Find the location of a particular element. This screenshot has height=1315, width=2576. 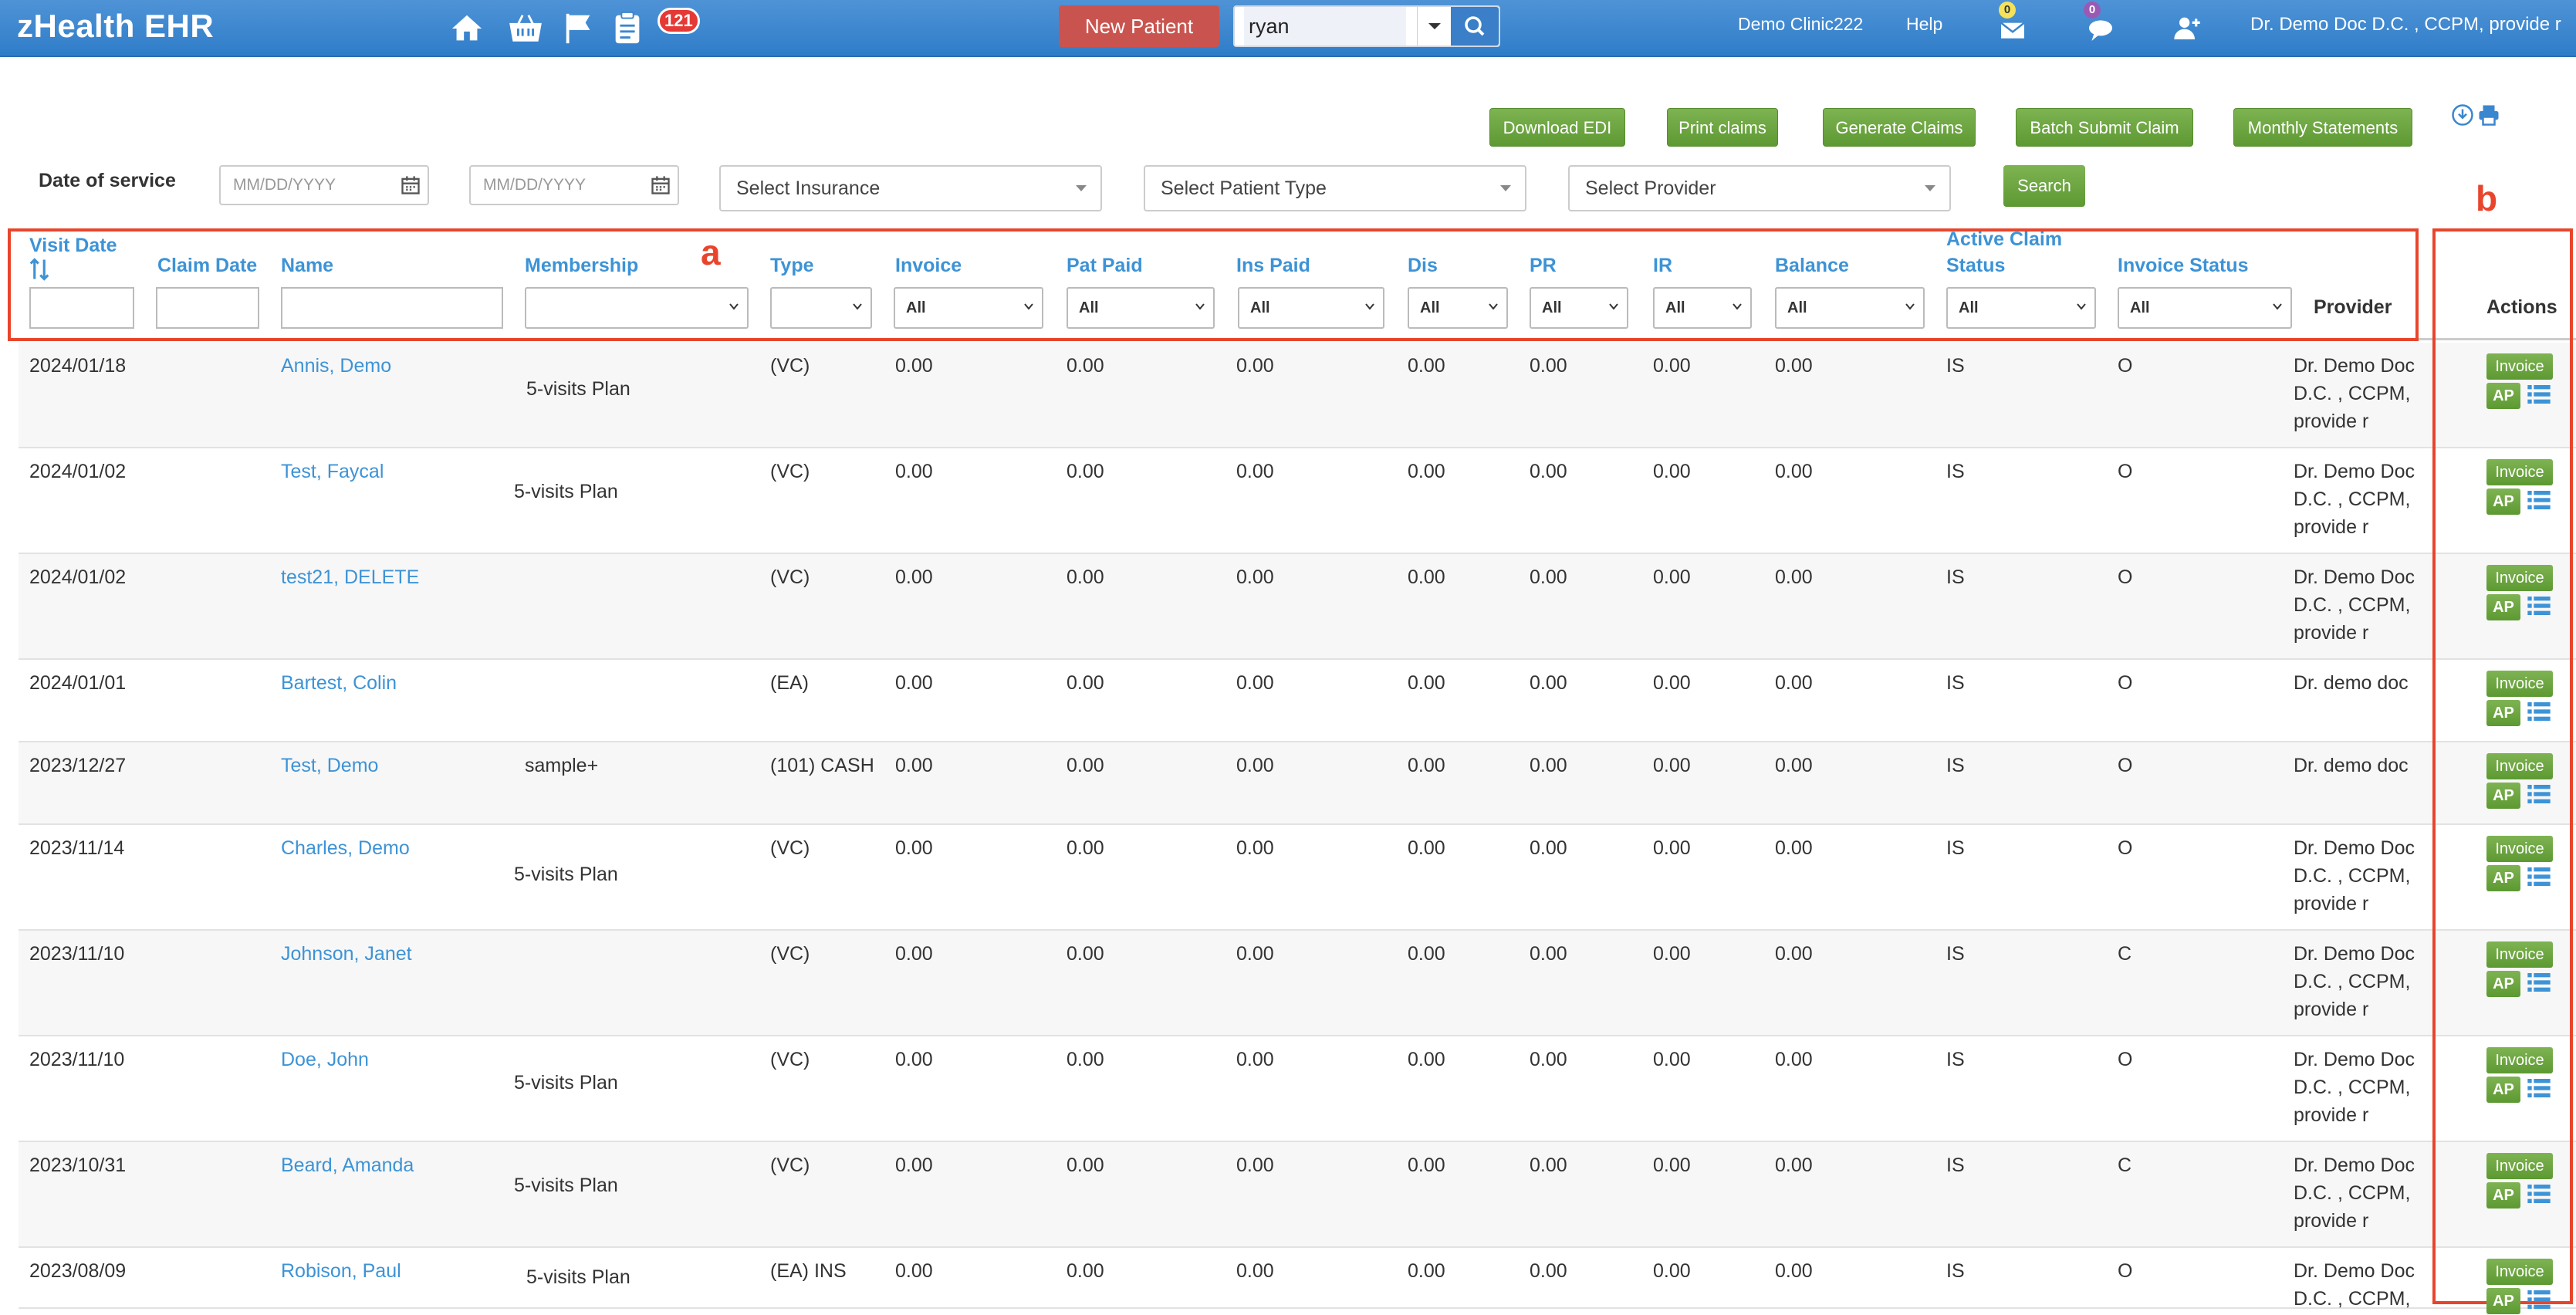

cell-name: Beard, Amanda is located at coordinates (347, 1165).